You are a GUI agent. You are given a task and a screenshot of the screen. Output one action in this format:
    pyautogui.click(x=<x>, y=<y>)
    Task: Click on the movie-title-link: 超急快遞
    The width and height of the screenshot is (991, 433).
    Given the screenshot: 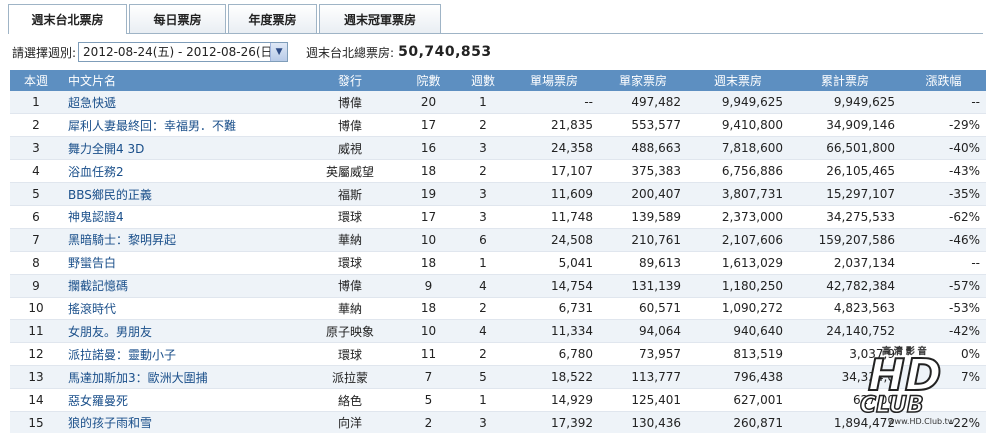 What is the action you would take?
    pyautogui.click(x=92, y=103)
    